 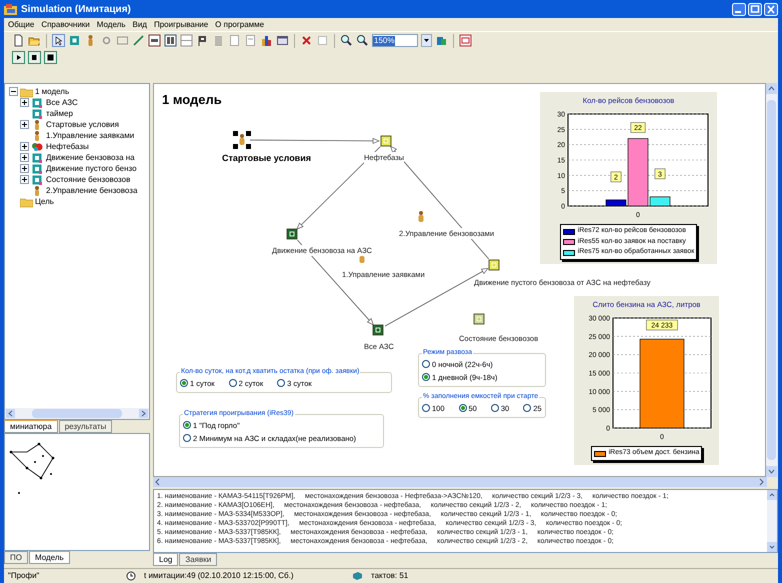 What do you see at coordinates (44, 201) in the screenshot?
I see `tree-item: Цель` at bounding box center [44, 201].